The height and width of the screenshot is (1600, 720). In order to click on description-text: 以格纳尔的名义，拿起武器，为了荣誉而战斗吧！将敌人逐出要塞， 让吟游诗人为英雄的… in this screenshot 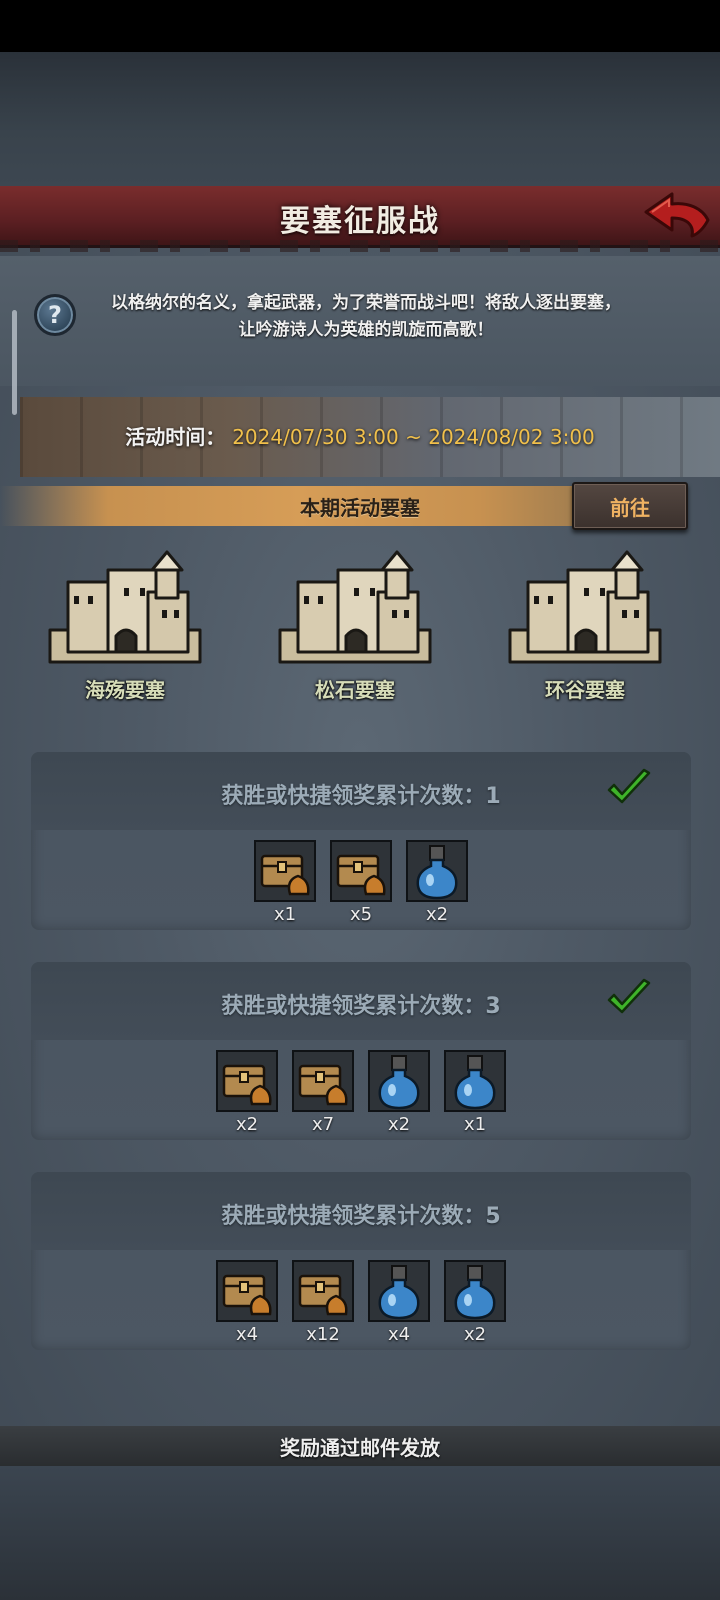, I will do `click(366, 317)`.